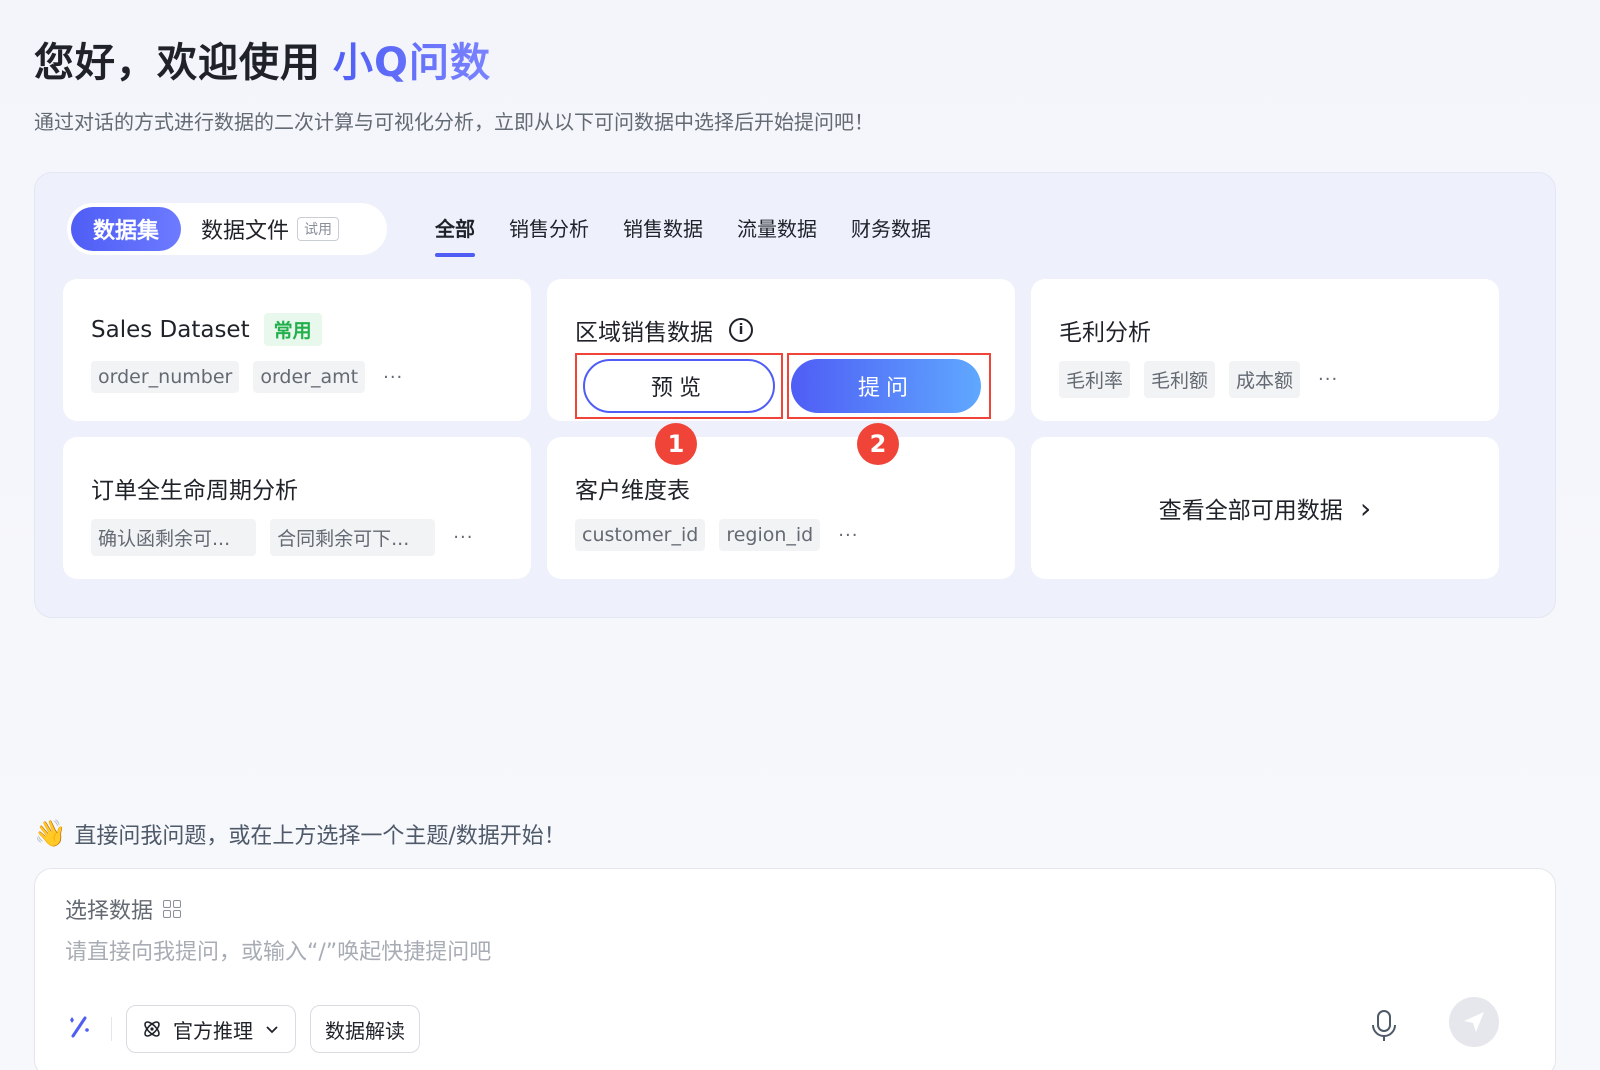  Describe the element at coordinates (891, 235) in the screenshot. I see `tab-finance-data: 财务数据` at that location.